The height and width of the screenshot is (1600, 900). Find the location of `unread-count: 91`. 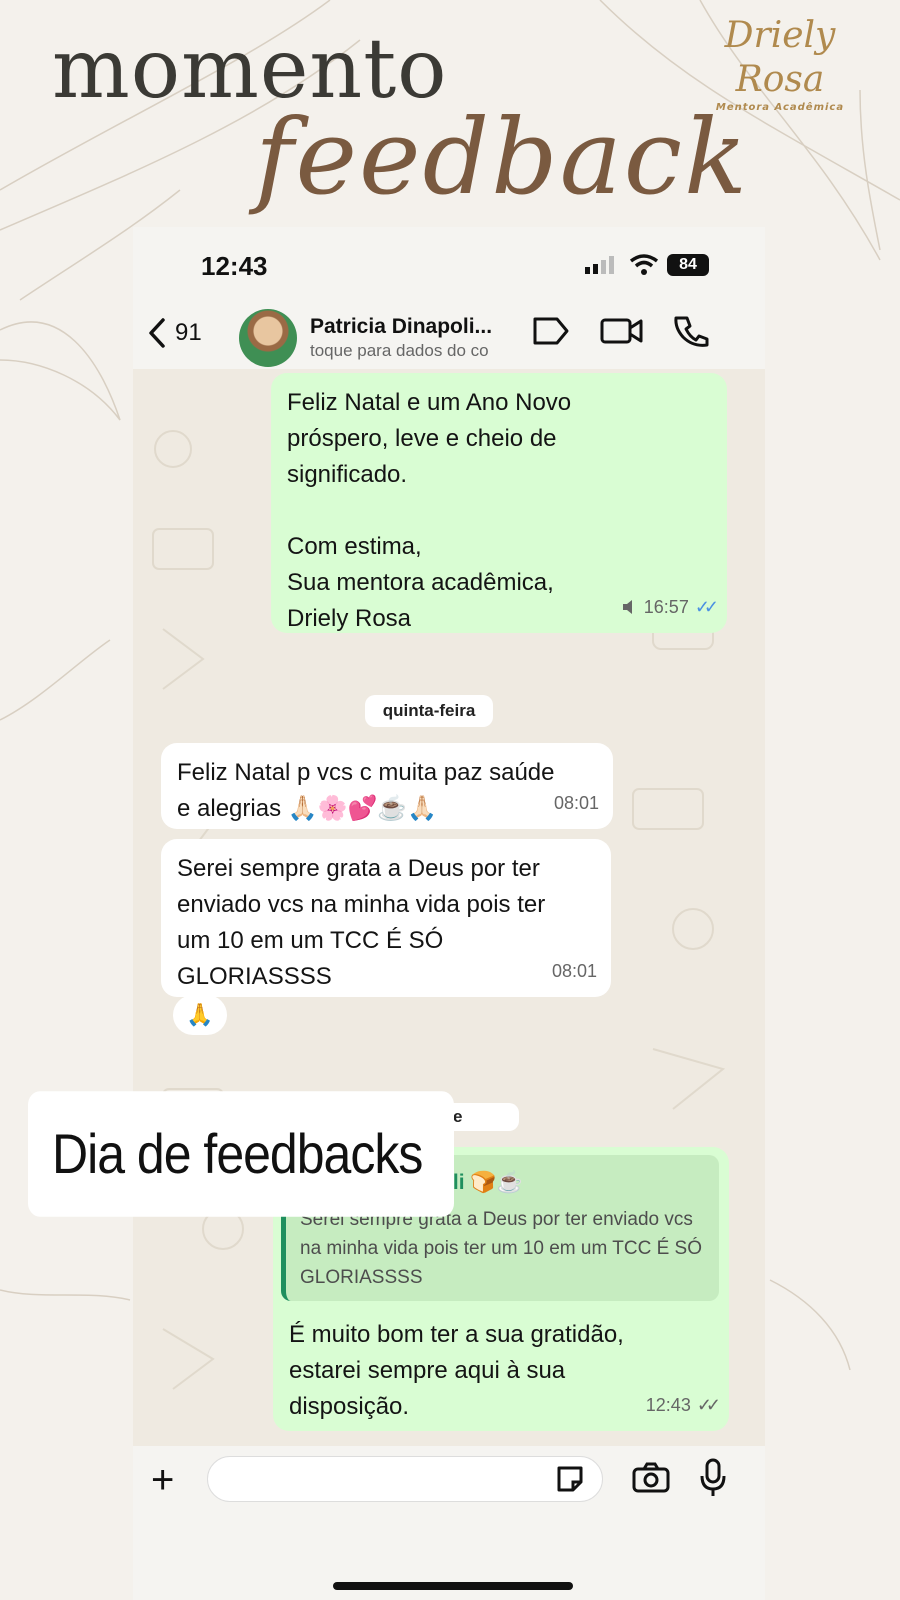

unread-count: 91 is located at coordinates (188, 332).